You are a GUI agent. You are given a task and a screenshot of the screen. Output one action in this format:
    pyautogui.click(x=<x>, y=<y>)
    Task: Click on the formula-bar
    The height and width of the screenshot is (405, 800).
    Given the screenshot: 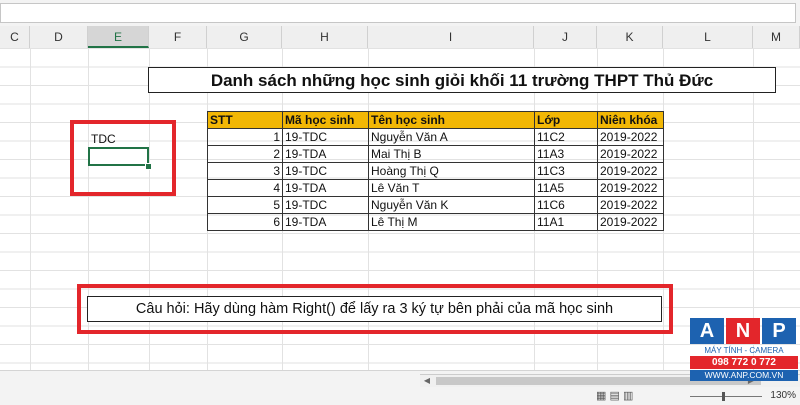 What is the action you would take?
    pyautogui.click(x=400, y=13)
    